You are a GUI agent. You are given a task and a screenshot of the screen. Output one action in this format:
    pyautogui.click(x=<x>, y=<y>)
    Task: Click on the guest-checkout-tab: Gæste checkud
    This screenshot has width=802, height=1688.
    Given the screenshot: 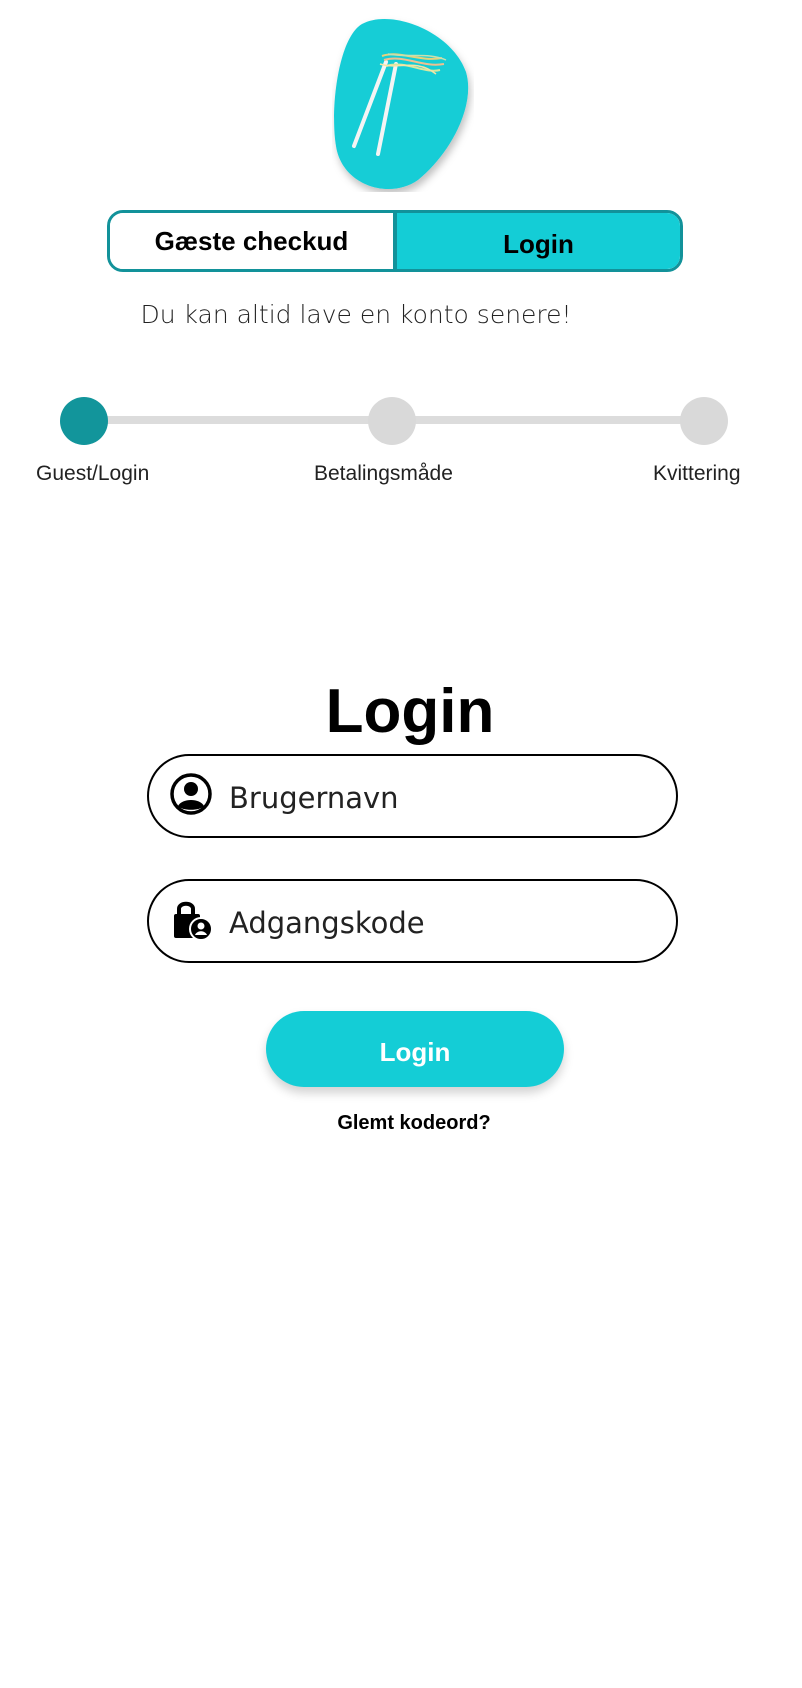 What is the action you would take?
    pyautogui.click(x=253, y=241)
    